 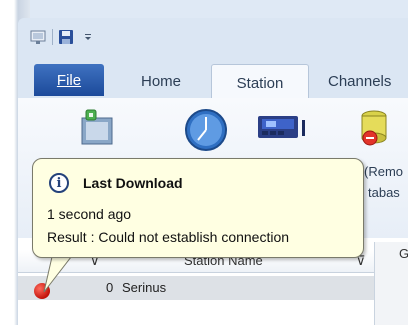 I want to click on side-panel: G, so click(x=391, y=283).